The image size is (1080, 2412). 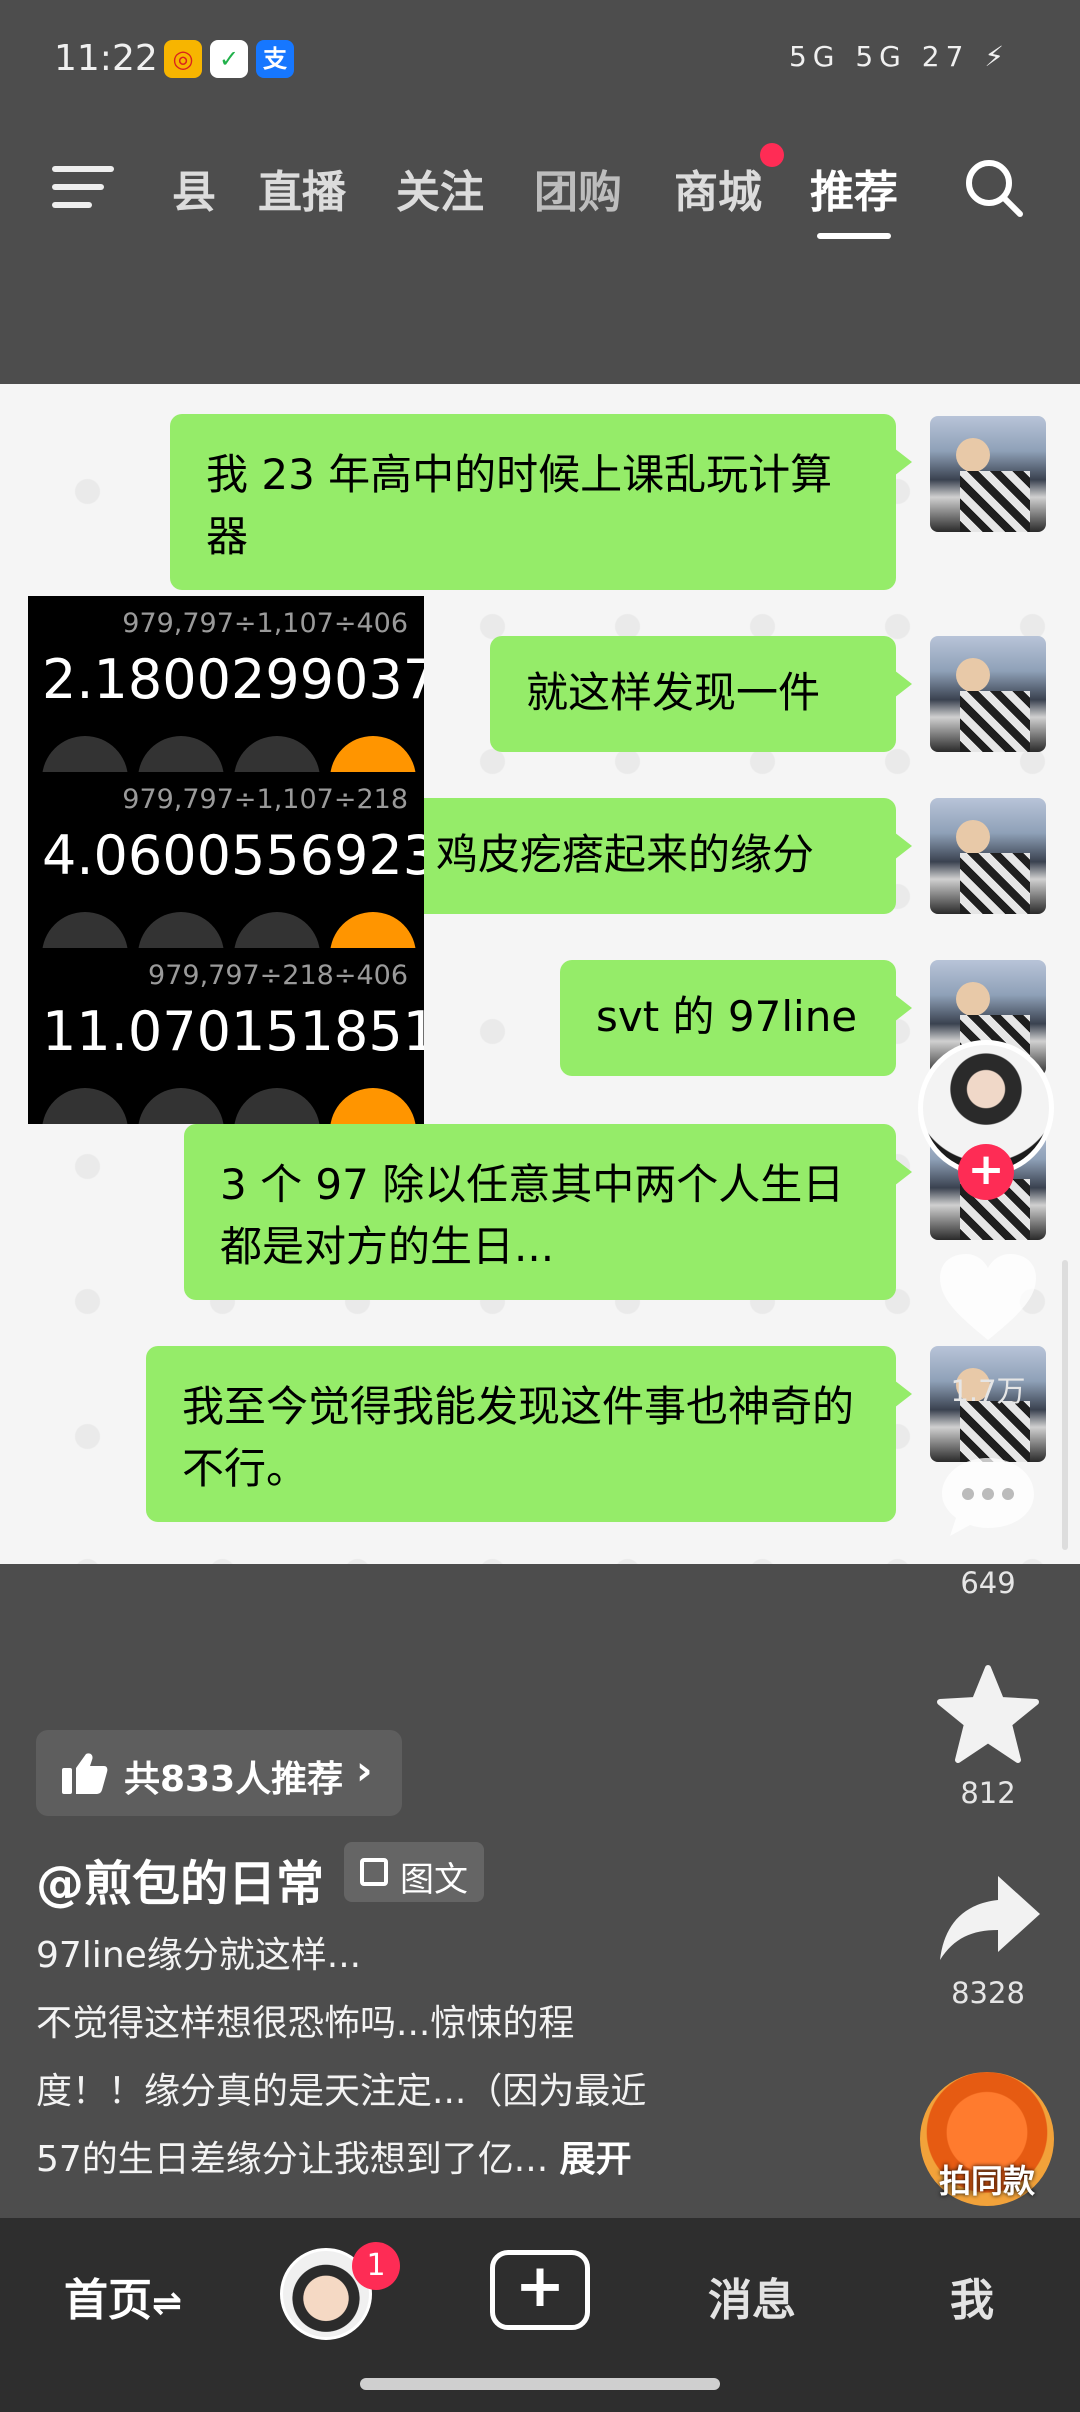 I want to click on comment-icon, so click(x=988, y=1497).